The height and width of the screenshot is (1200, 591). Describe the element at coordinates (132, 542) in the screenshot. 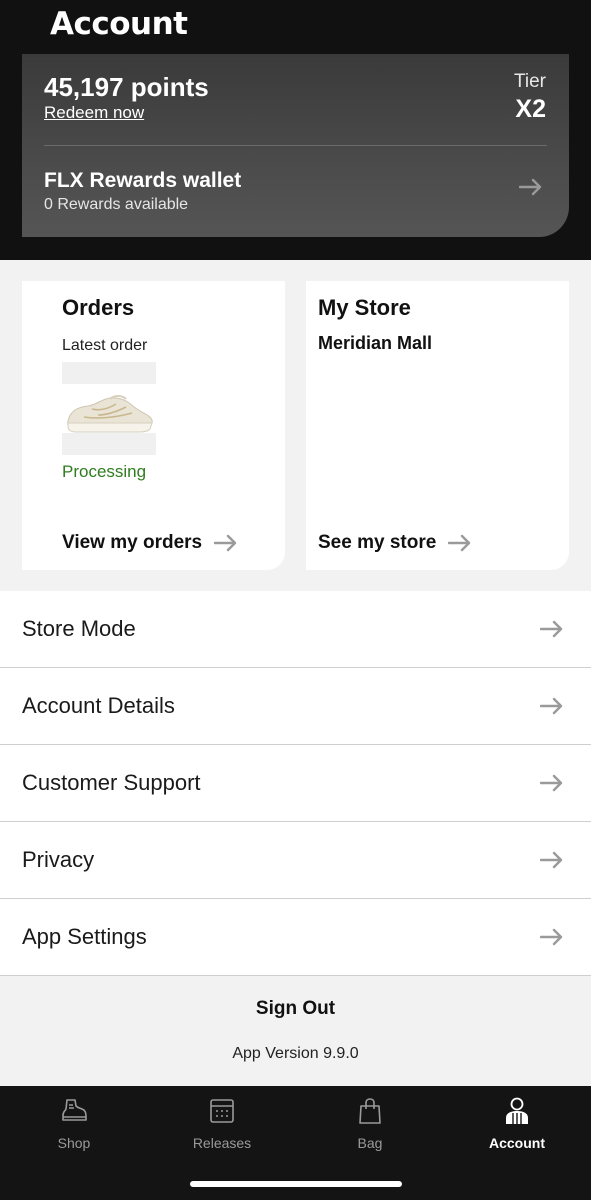

I see `view-my-orders-label: View my orders` at that location.